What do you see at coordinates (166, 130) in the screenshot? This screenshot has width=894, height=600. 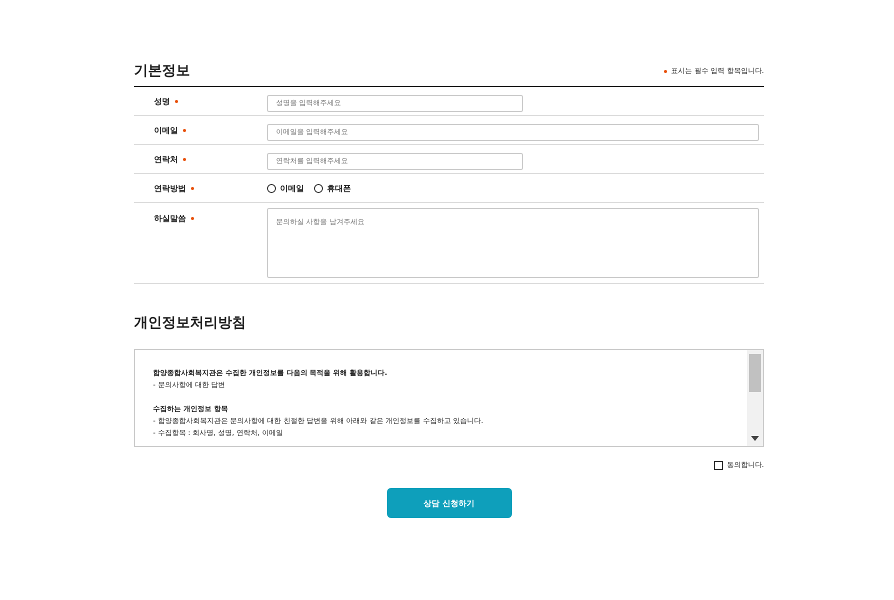 I see `field-label: 이메일` at bounding box center [166, 130].